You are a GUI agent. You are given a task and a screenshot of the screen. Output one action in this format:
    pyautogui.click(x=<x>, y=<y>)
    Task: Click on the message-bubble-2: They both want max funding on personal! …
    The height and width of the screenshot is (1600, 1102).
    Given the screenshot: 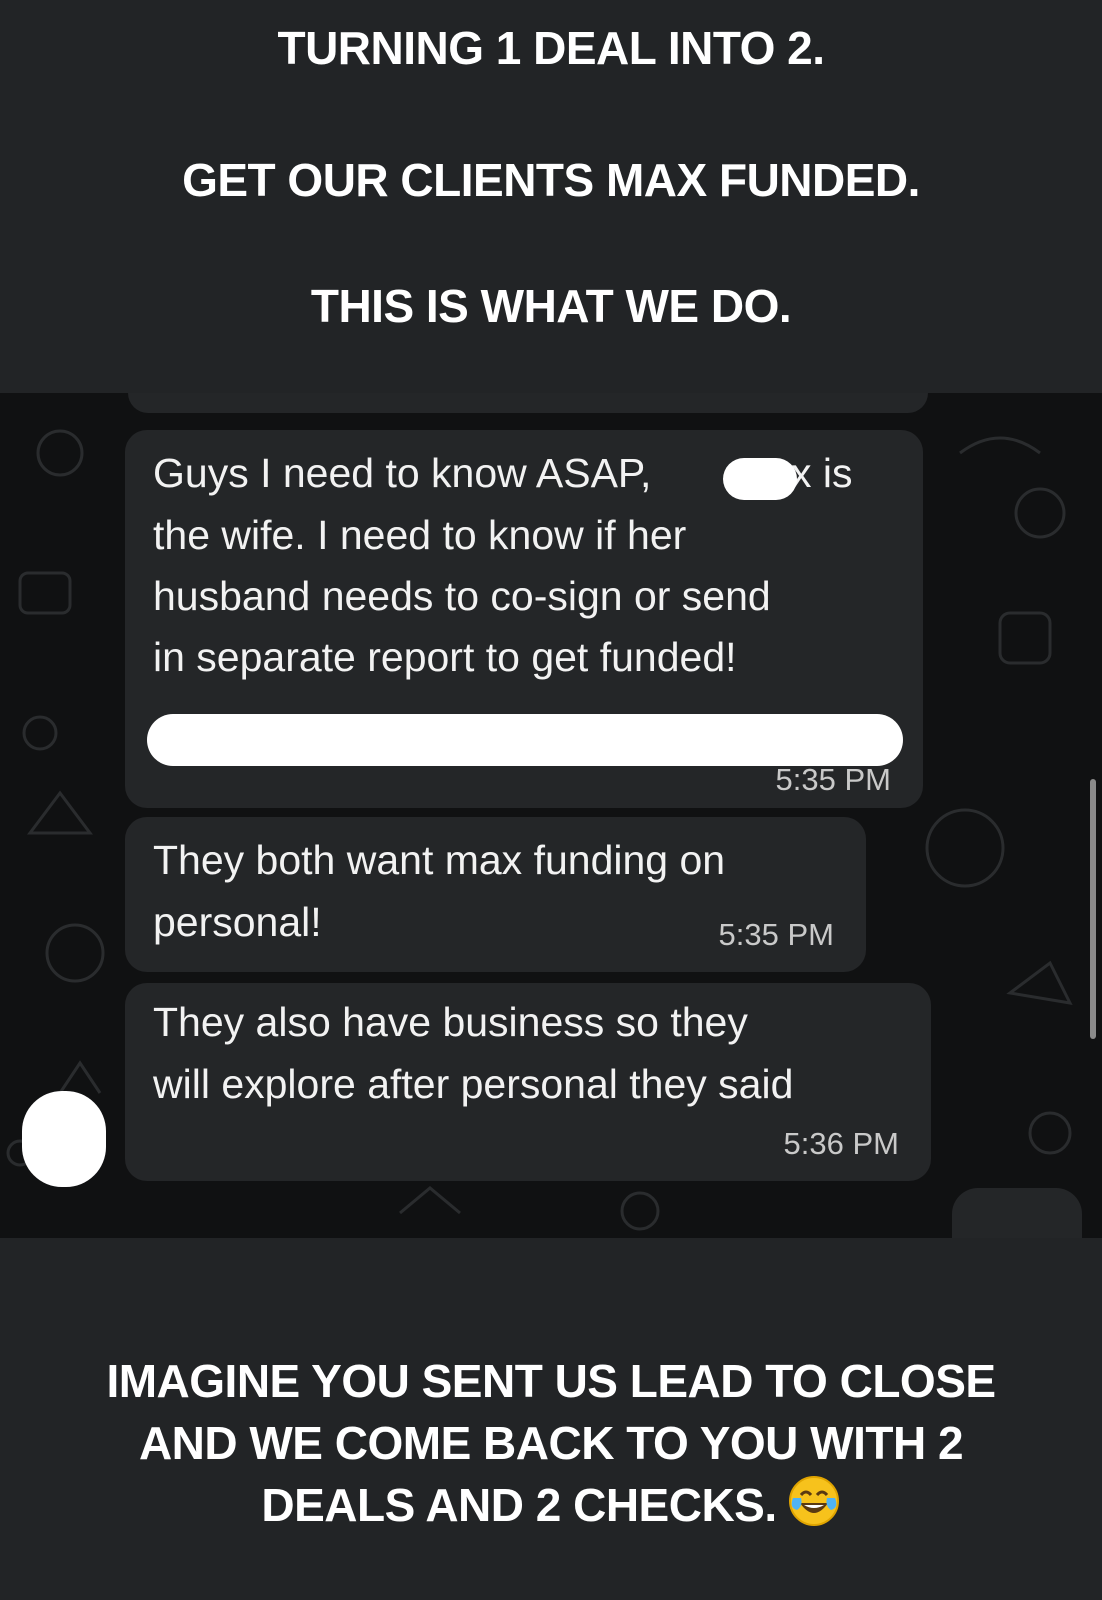 What is the action you would take?
    pyautogui.click(x=495, y=894)
    